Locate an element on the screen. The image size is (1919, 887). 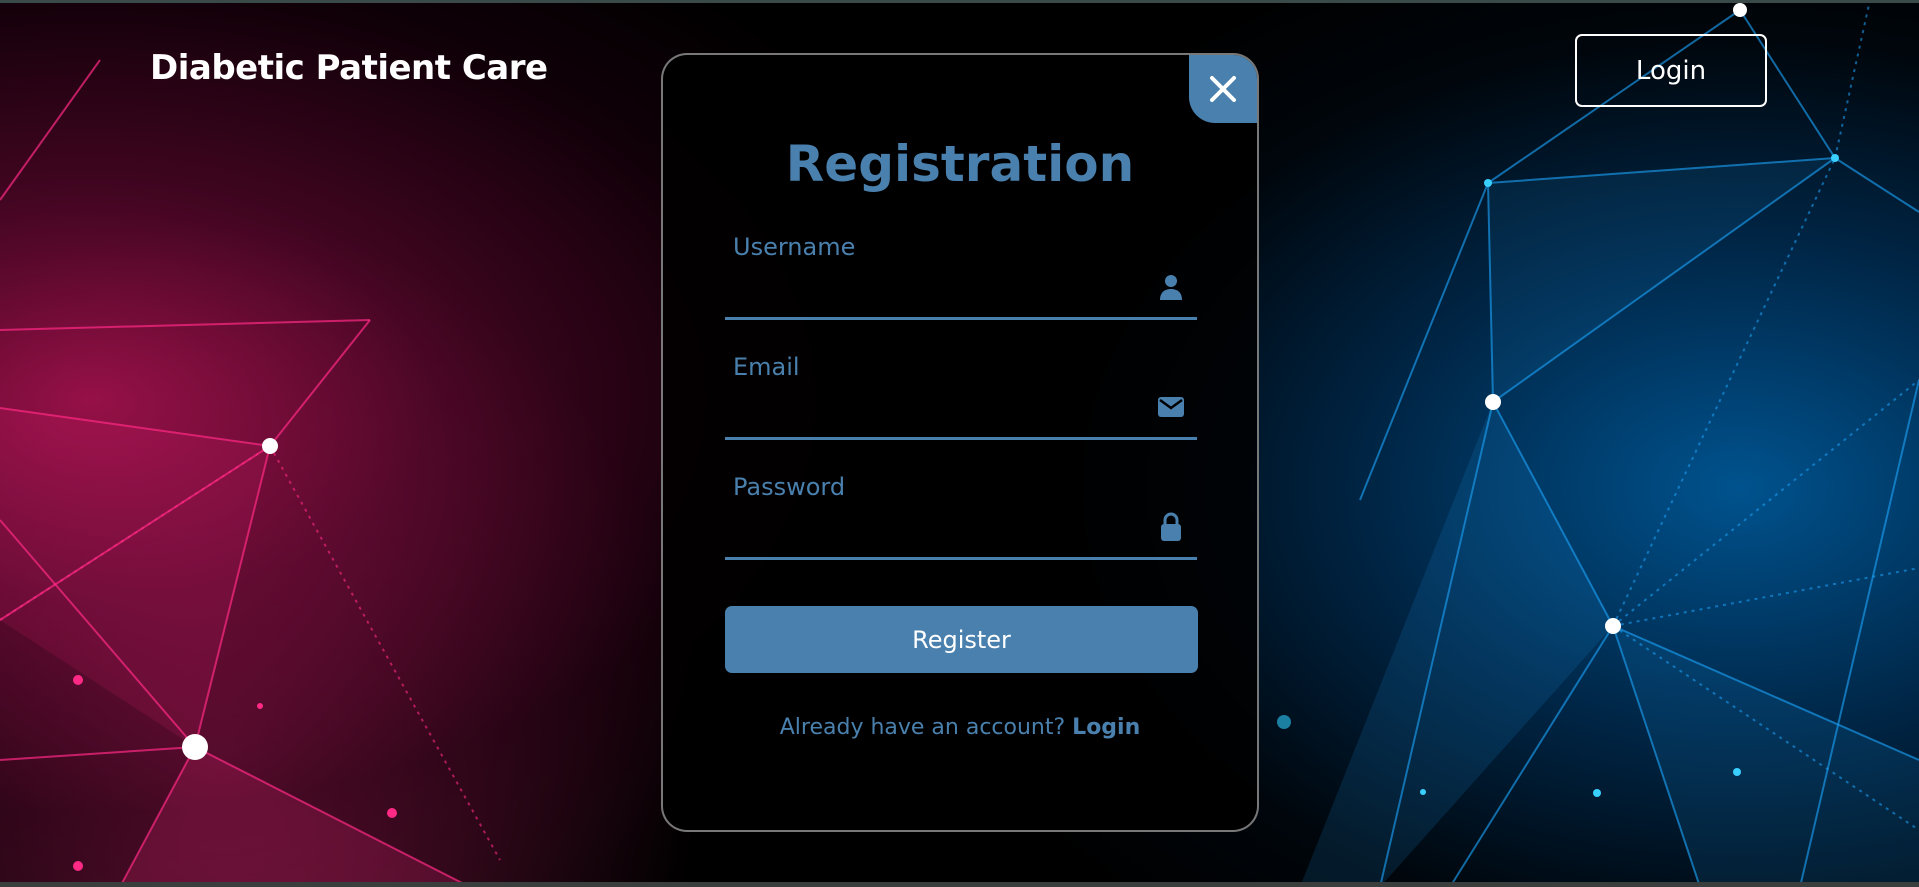
modal-title: Registration is located at coordinates (960, 164).